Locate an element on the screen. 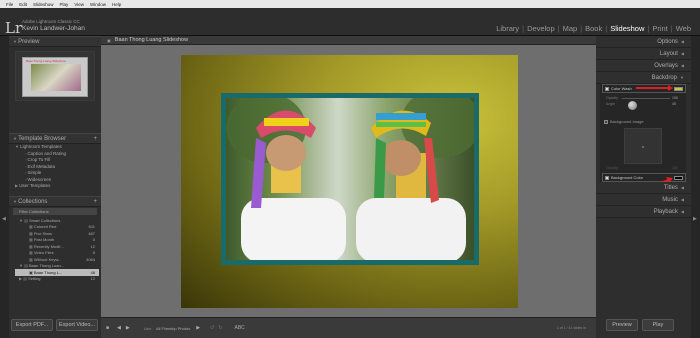 The image size is (700, 338). play-preview-icon: ▶ is located at coordinates (198, 328).